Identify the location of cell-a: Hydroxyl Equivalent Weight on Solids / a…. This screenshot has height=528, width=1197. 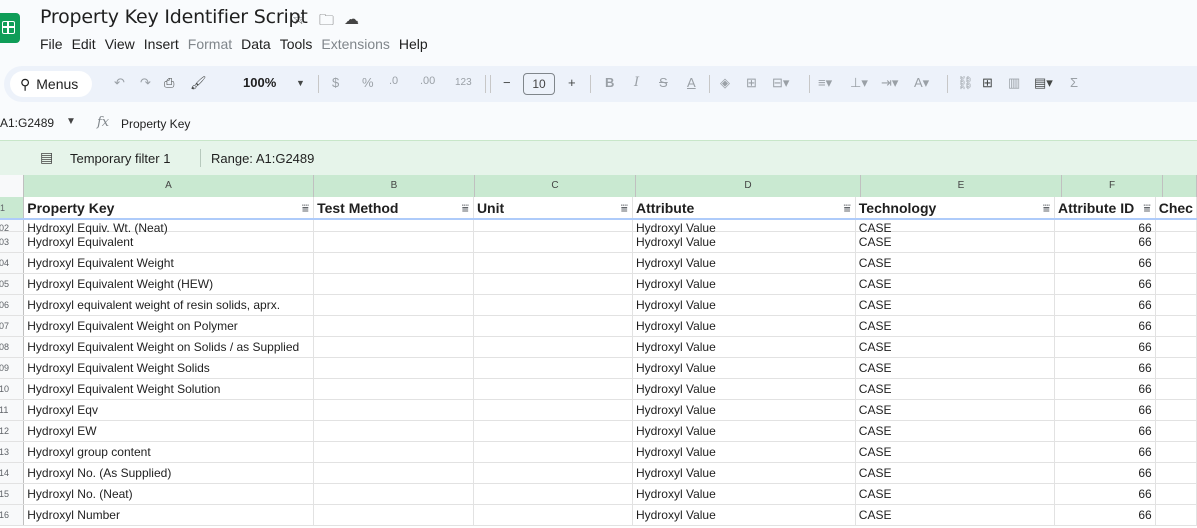
(169, 347).